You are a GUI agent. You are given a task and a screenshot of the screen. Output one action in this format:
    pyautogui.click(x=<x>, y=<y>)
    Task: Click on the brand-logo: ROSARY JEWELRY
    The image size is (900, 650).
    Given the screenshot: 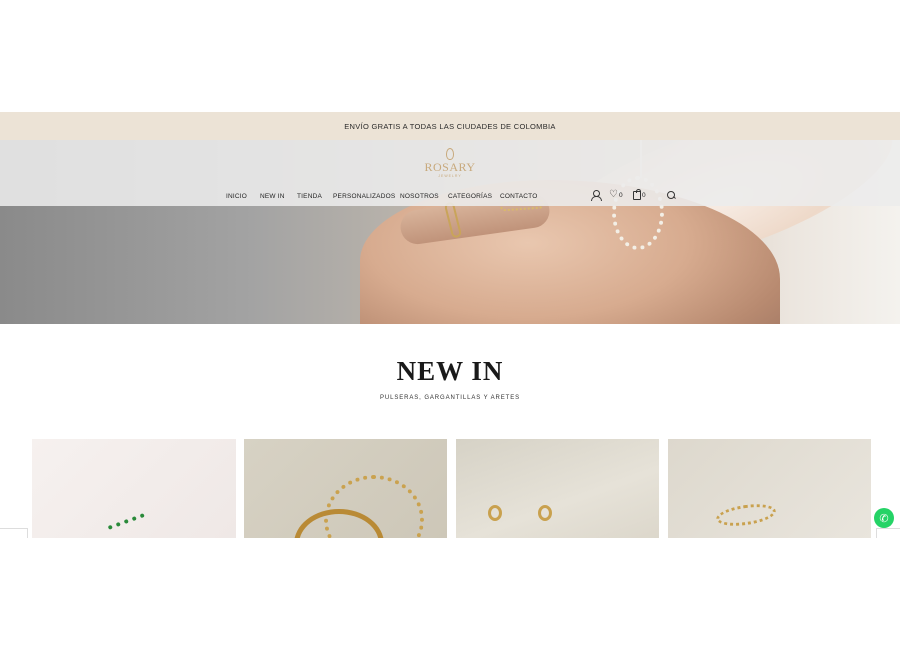 What is the action you would take?
    pyautogui.click(x=450, y=164)
    